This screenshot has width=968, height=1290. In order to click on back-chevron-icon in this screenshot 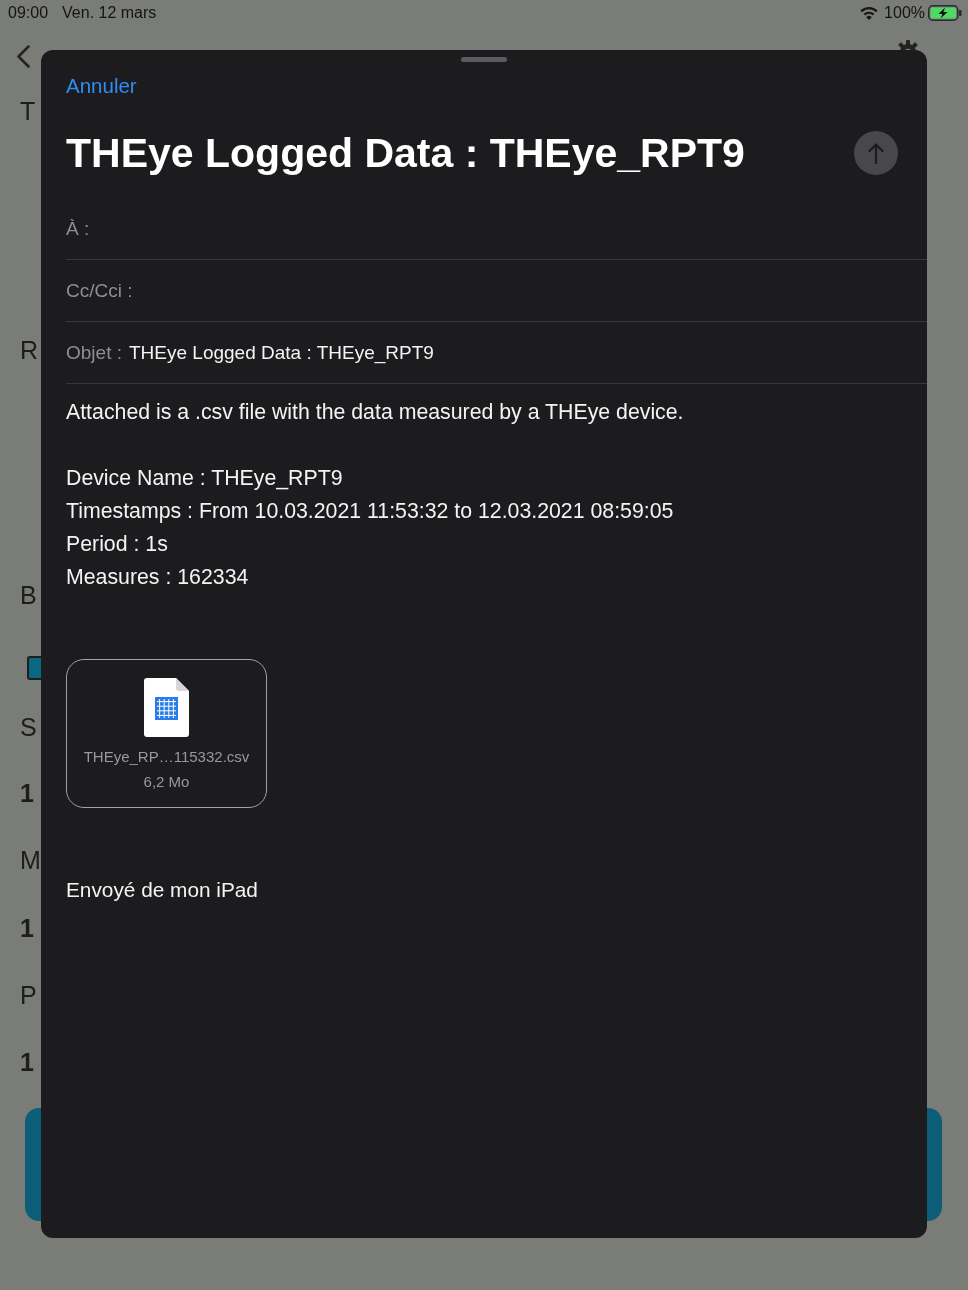, I will do `click(23, 56)`.